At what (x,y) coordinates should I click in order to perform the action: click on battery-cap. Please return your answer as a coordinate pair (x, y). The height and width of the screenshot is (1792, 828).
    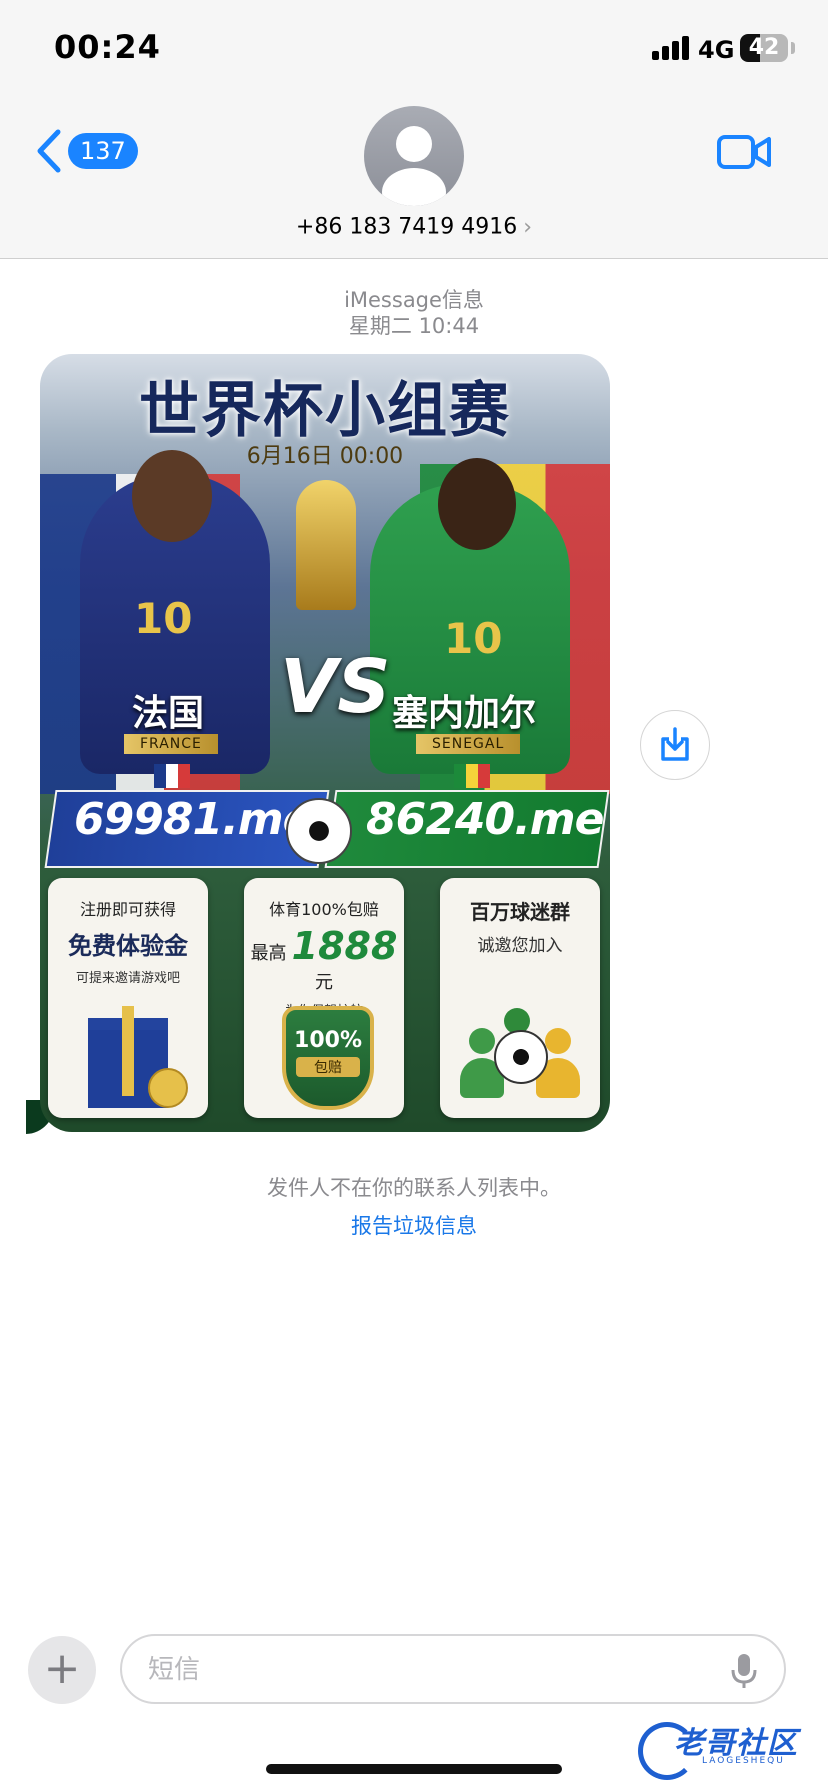
    Looking at the image, I should click on (793, 48).